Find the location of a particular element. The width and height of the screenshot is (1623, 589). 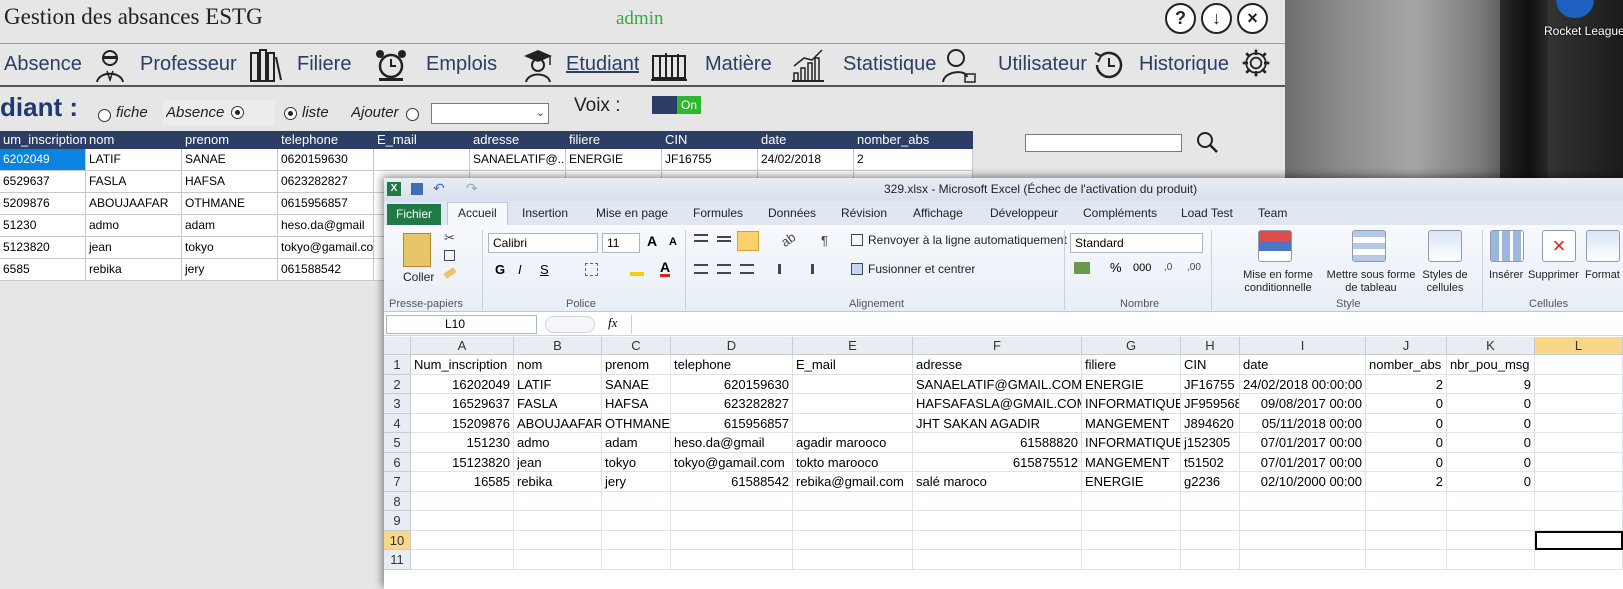

nav-filiere: Filiere is located at coordinates (324, 64).